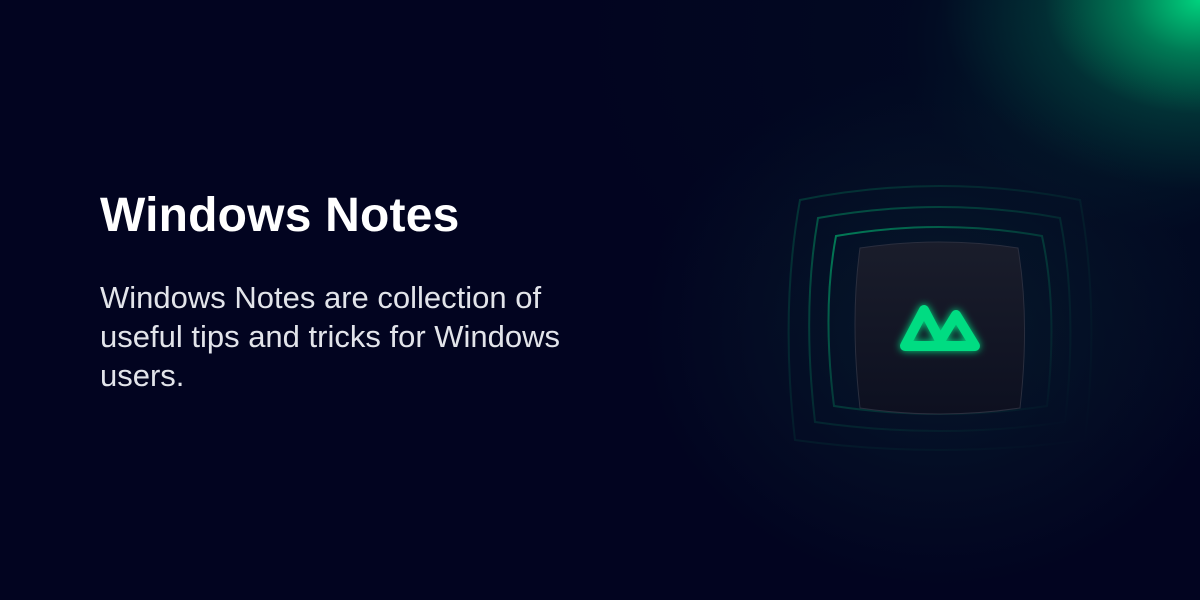 The height and width of the screenshot is (600, 1200). Describe the element at coordinates (940, 328) in the screenshot. I see `logo-tile` at that location.